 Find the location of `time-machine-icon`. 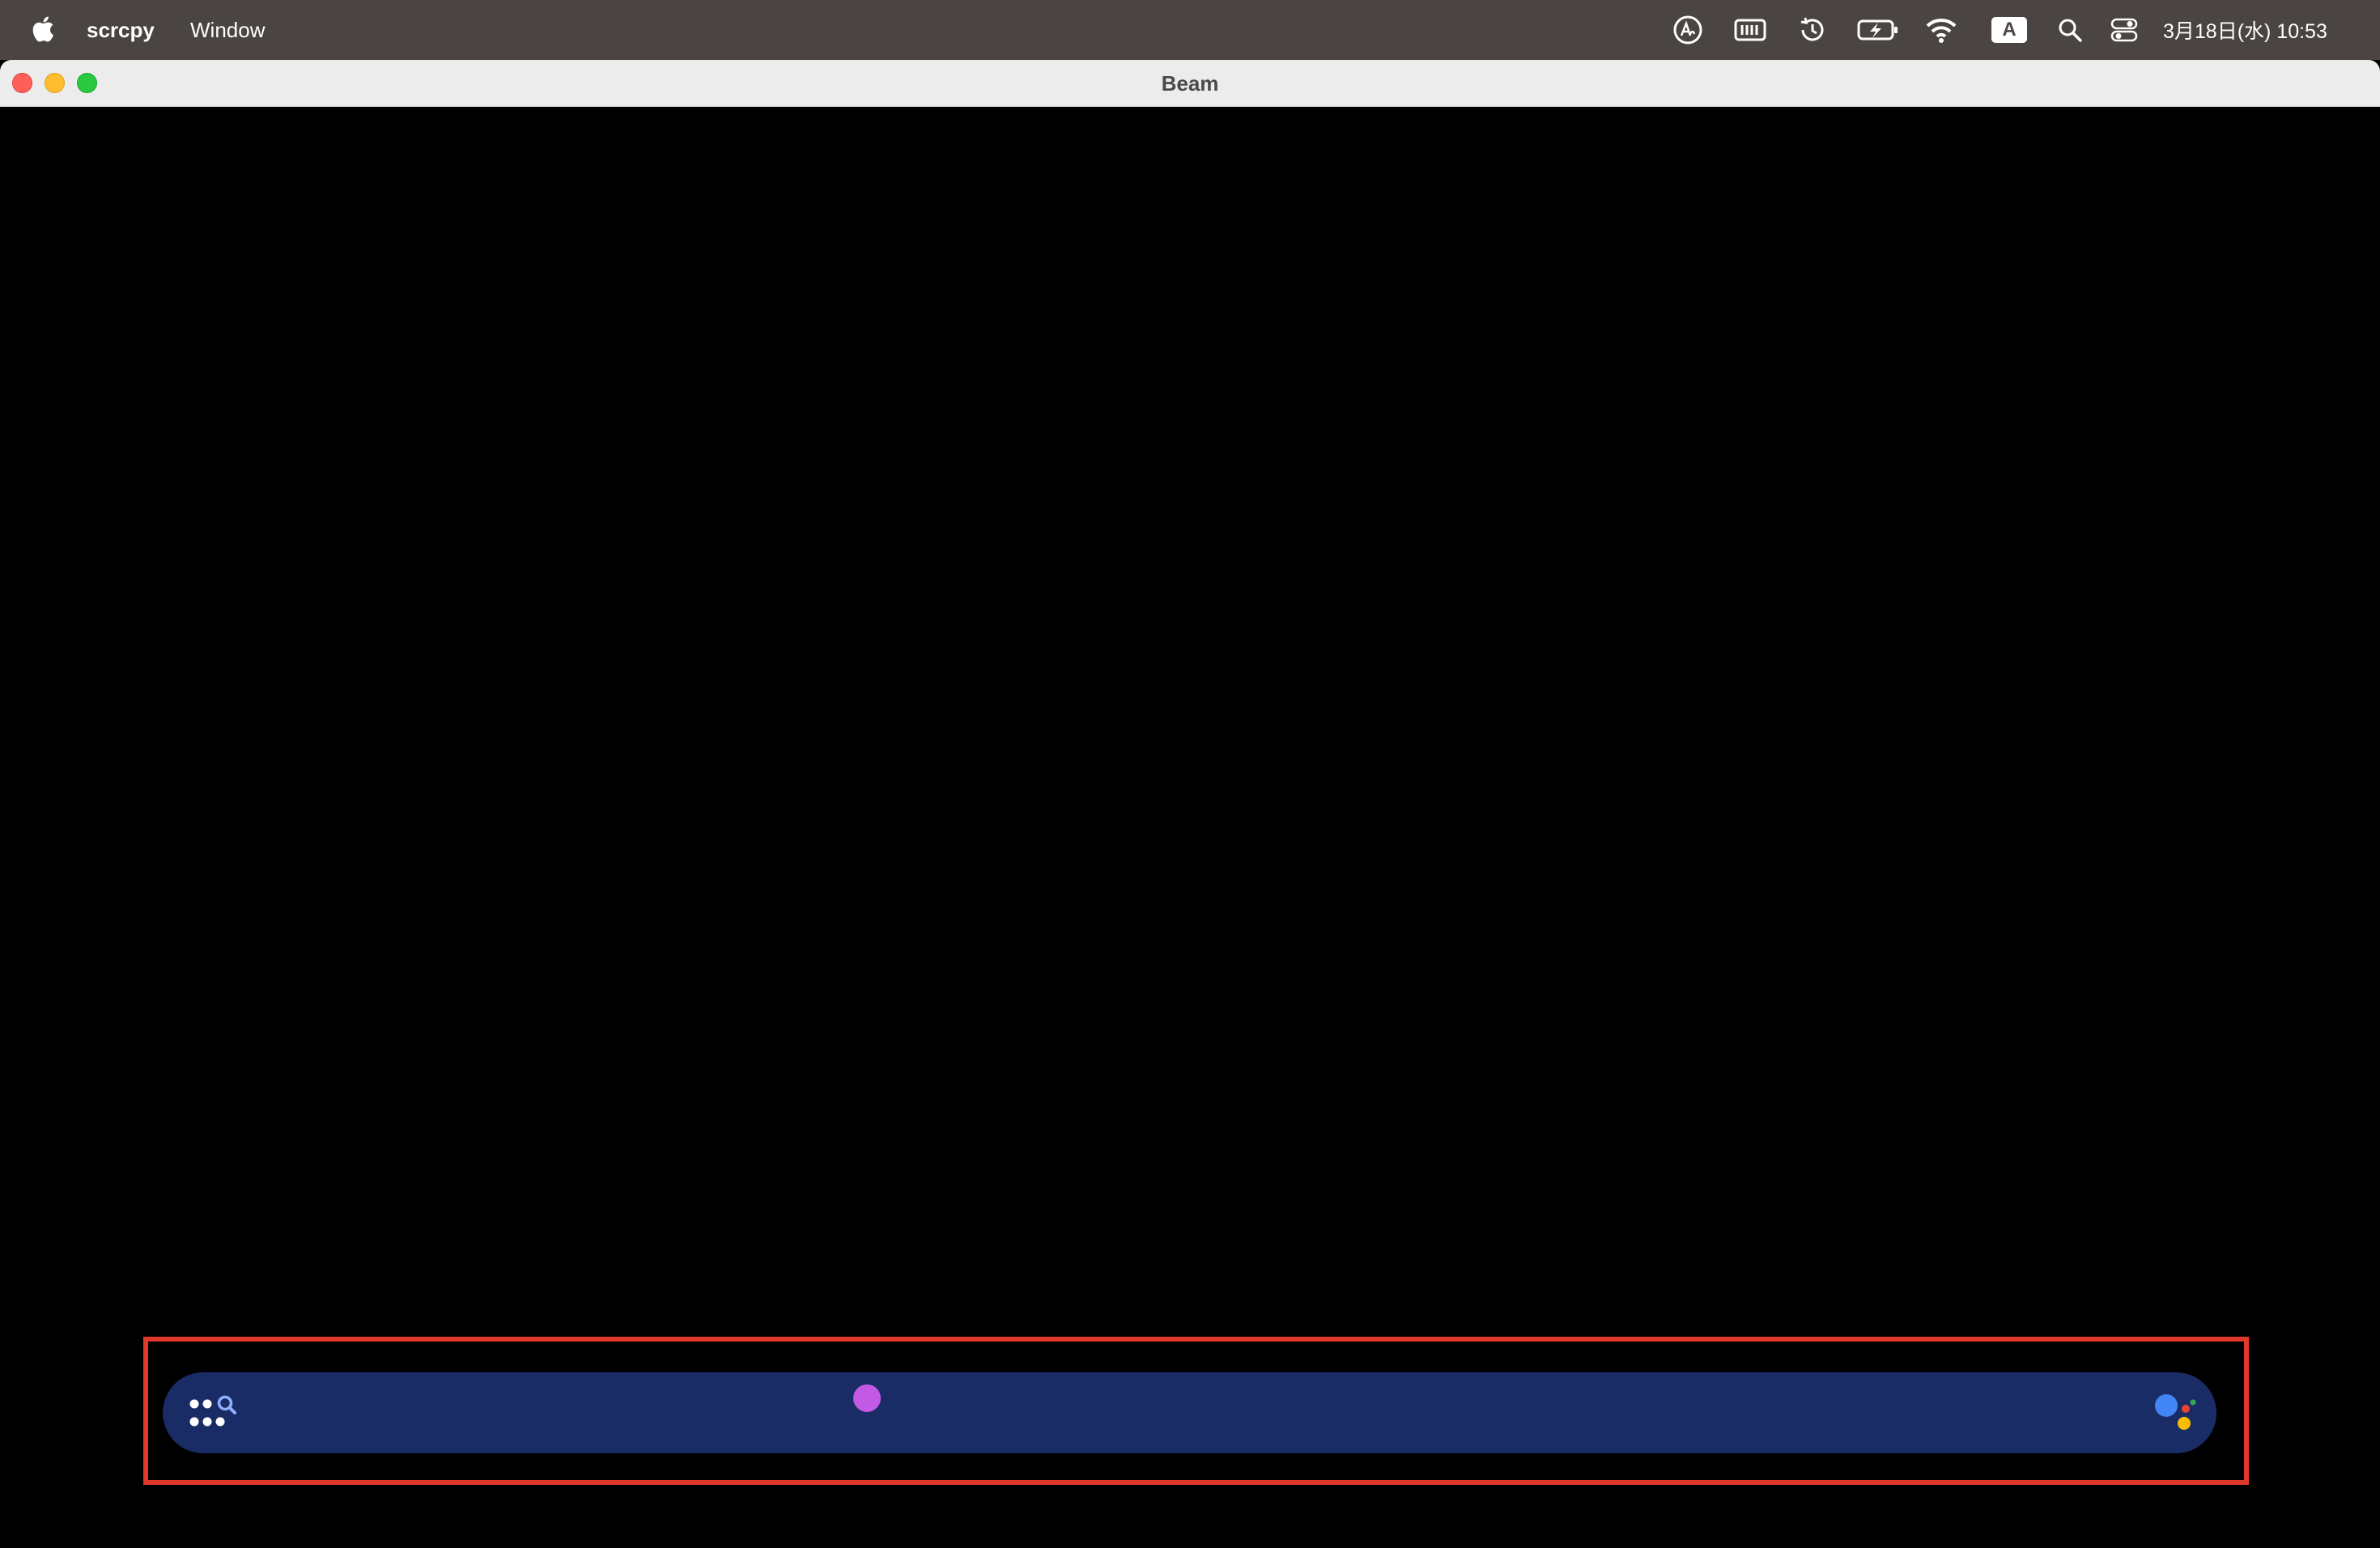

time-machine-icon is located at coordinates (1812, 30).